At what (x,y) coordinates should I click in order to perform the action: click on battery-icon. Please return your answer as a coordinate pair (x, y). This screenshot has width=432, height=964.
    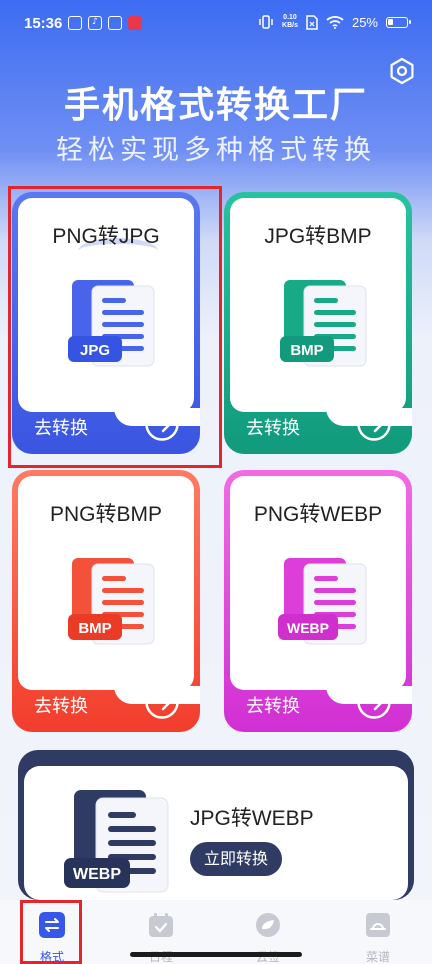
    Looking at the image, I should click on (398, 22).